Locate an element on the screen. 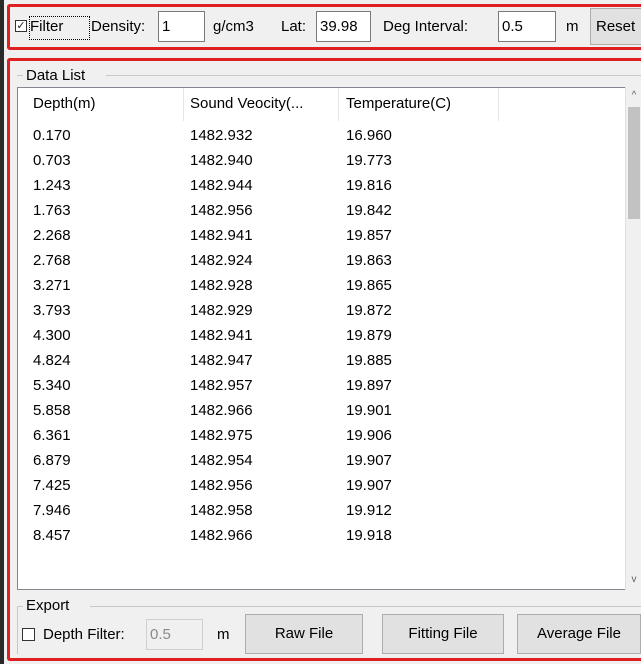  filter-checkbox: ✓ is located at coordinates (21, 26).